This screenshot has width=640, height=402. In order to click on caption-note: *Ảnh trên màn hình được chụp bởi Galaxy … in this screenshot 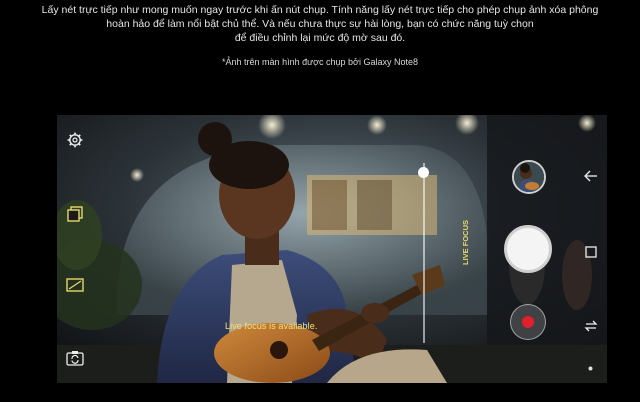, I will do `click(320, 62)`.